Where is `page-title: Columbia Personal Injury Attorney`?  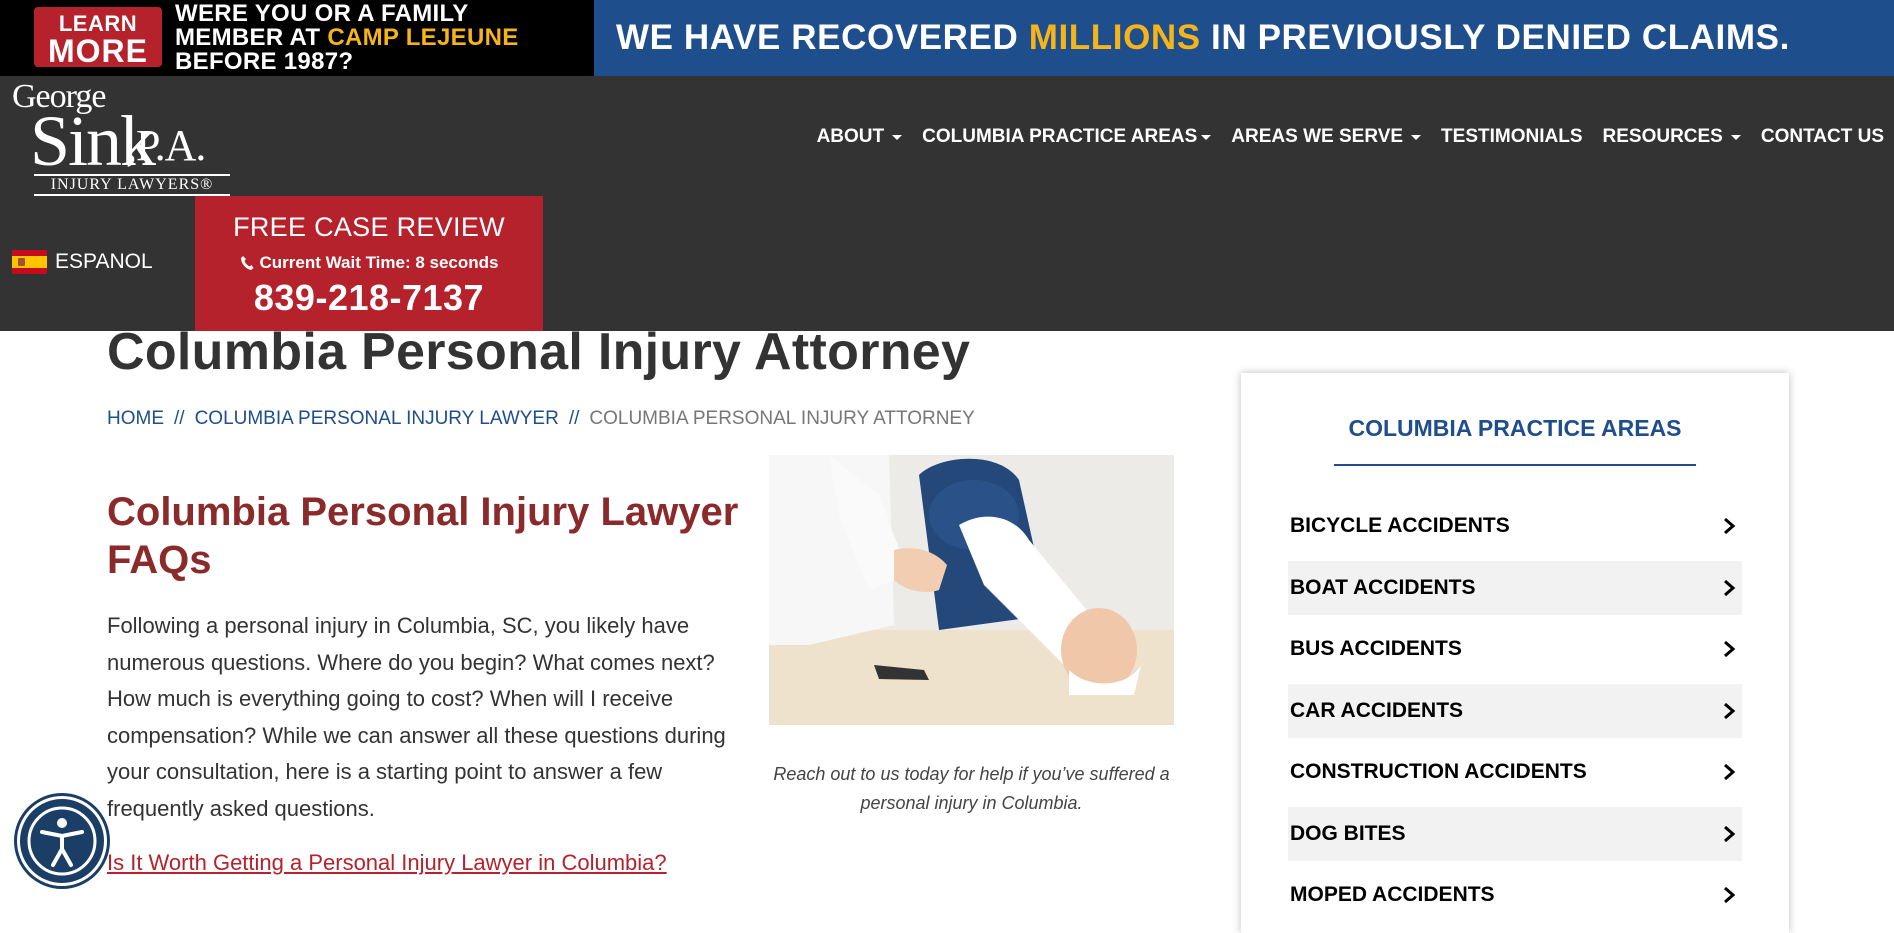 page-title: Columbia Personal Injury Attorney is located at coordinates (539, 352).